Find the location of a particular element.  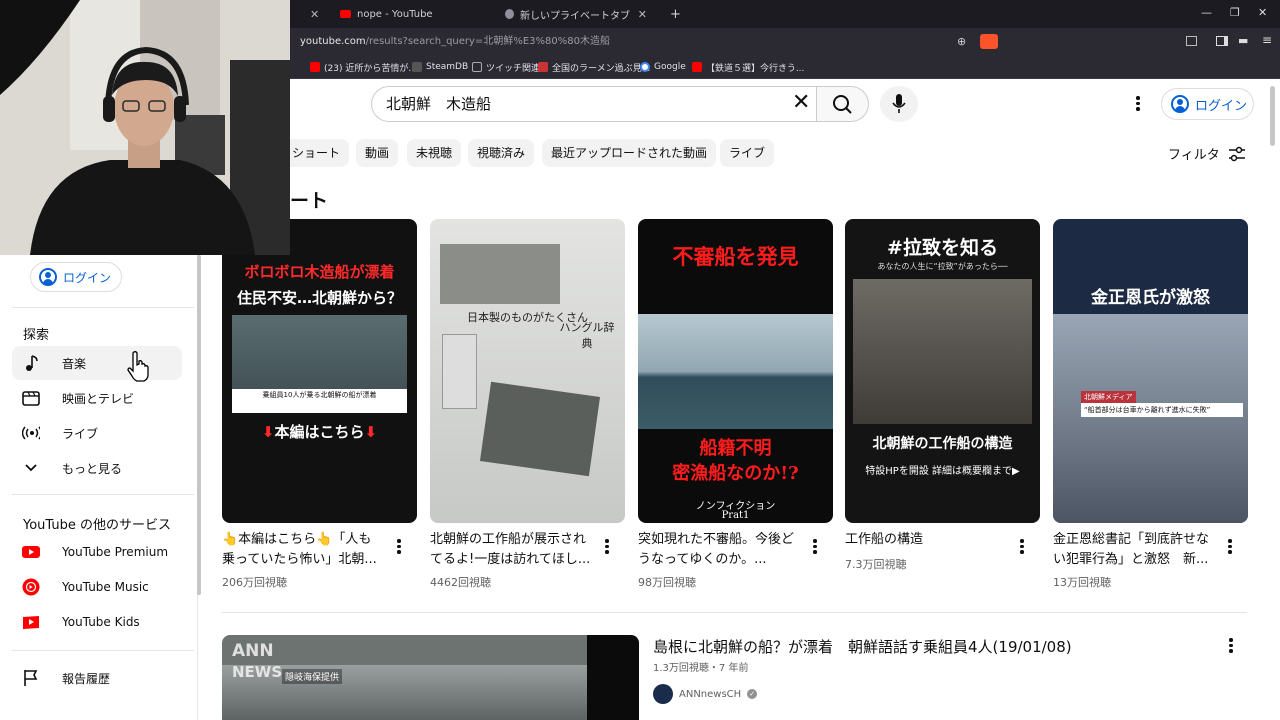

sidebar-item-kids: YouTube Kids is located at coordinates (97, 622).